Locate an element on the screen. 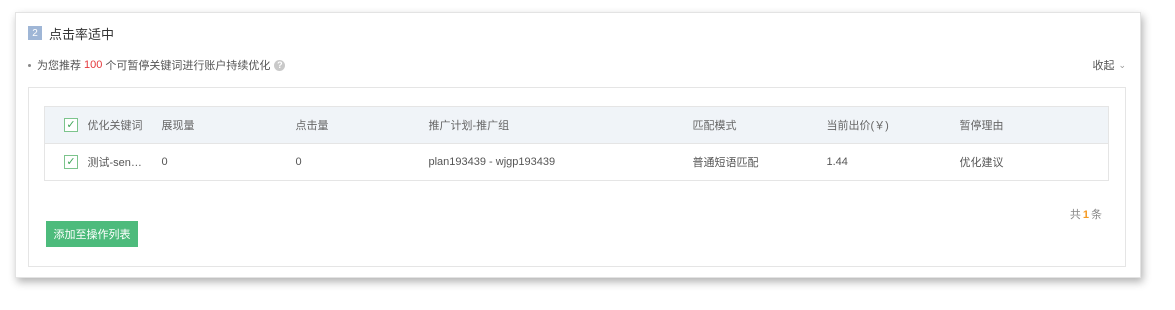 The image size is (1175, 310). recommendation-tip: 为您推荐 100 个可暂停关键词进行账户持续优化 ? is located at coordinates (157, 65).